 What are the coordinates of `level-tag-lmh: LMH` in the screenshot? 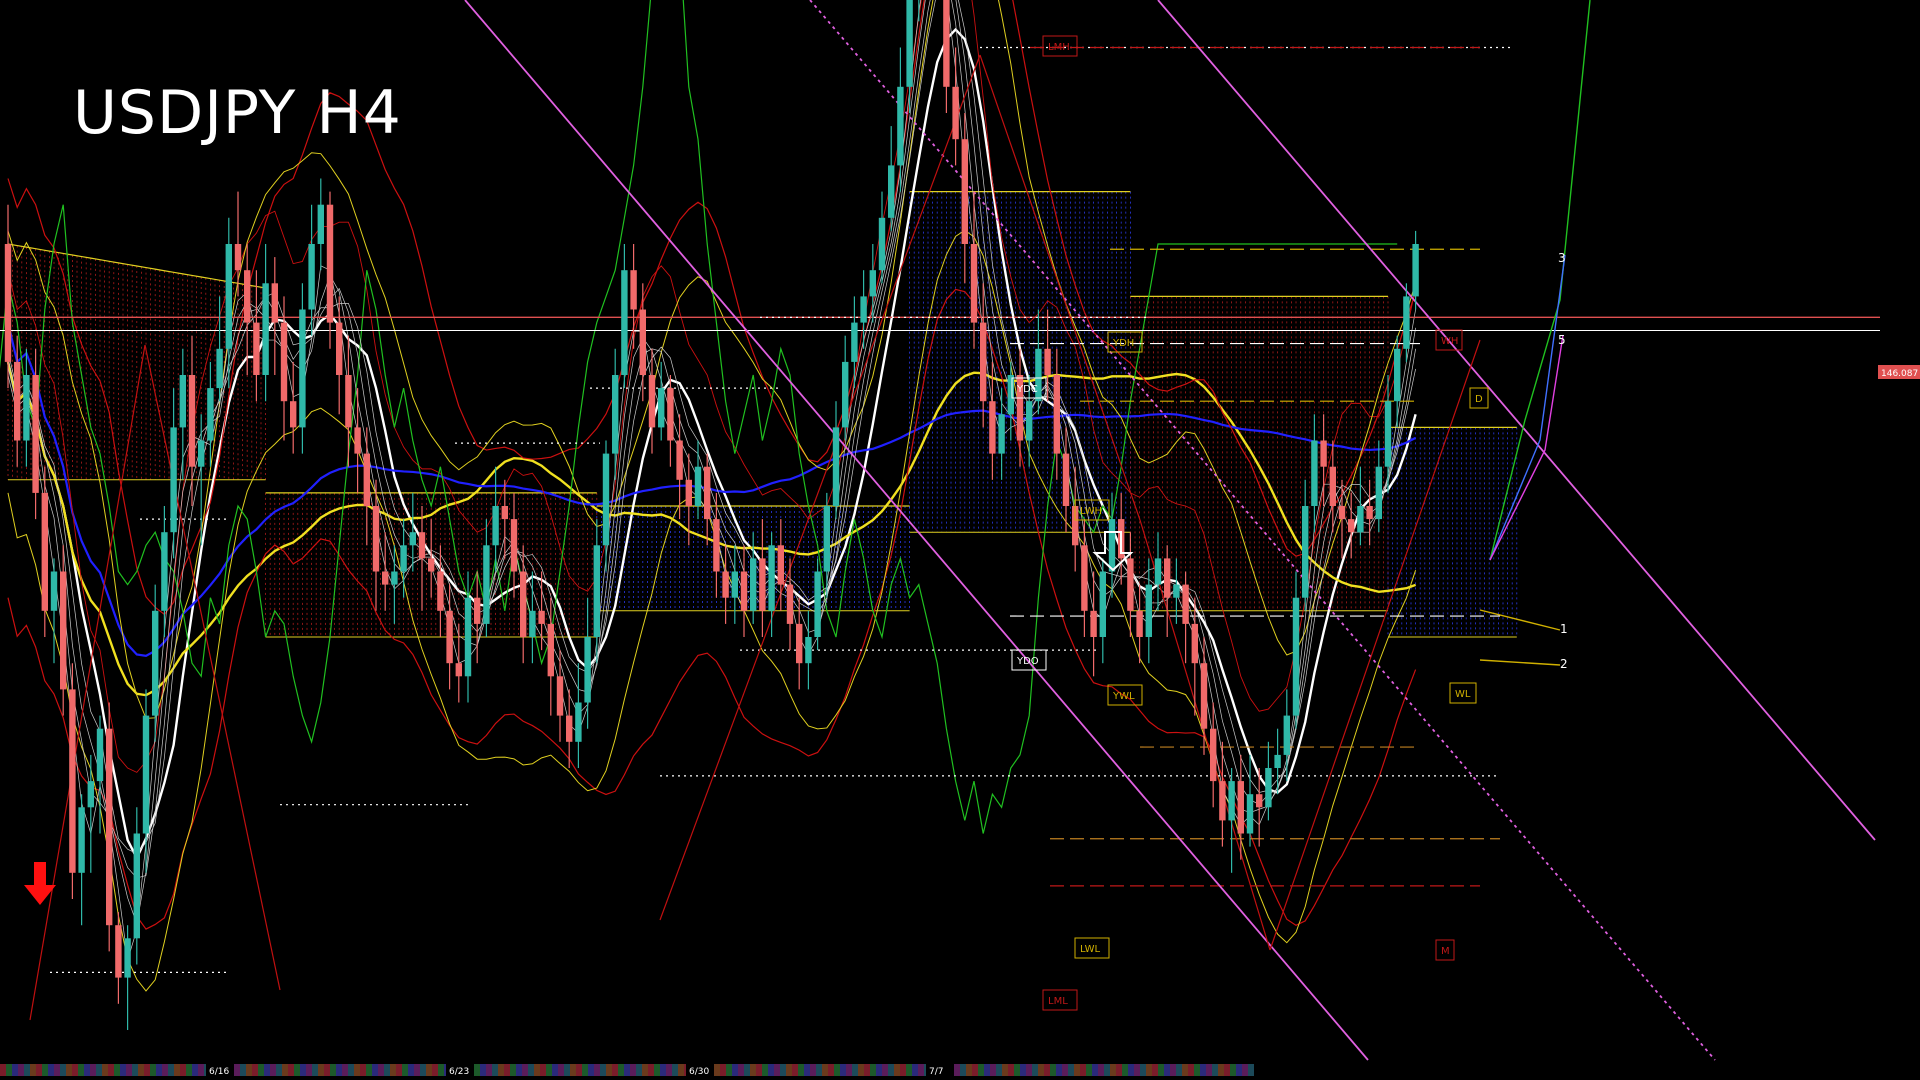 It's located at (1059, 47).